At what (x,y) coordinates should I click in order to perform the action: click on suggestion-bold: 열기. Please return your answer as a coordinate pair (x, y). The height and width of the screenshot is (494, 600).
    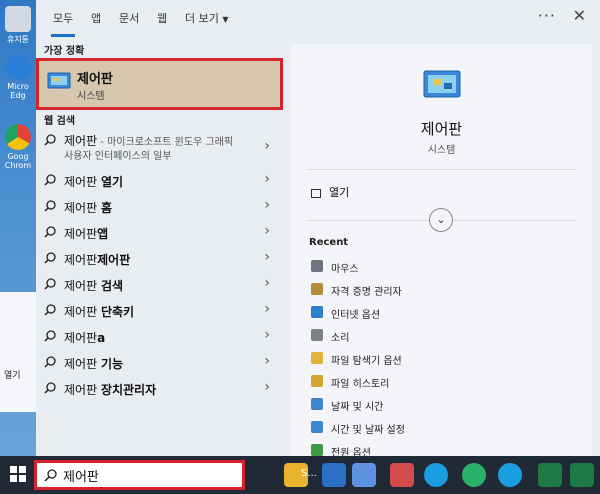
    Looking at the image, I should click on (112, 182).